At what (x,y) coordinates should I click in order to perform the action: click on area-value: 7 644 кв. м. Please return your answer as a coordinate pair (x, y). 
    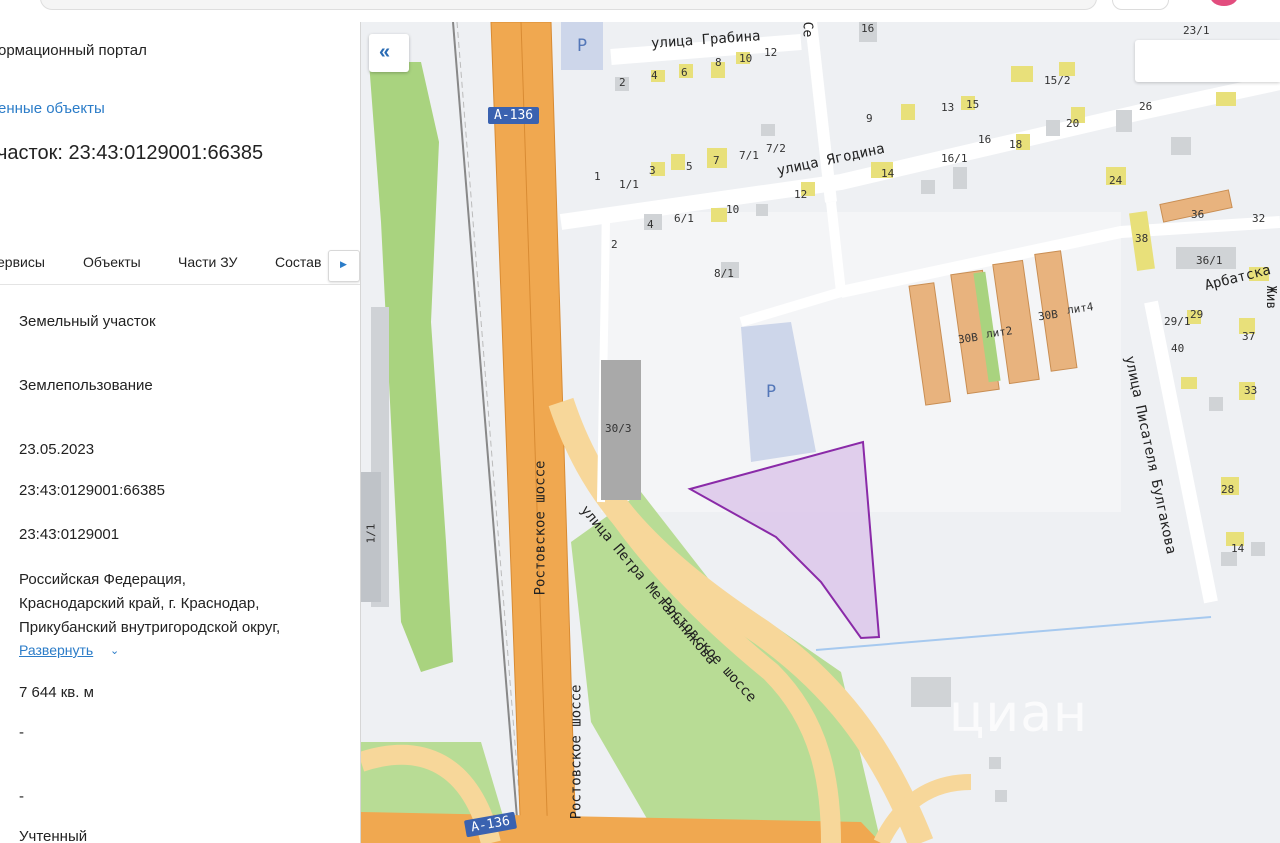
    Looking at the image, I should click on (56, 692).